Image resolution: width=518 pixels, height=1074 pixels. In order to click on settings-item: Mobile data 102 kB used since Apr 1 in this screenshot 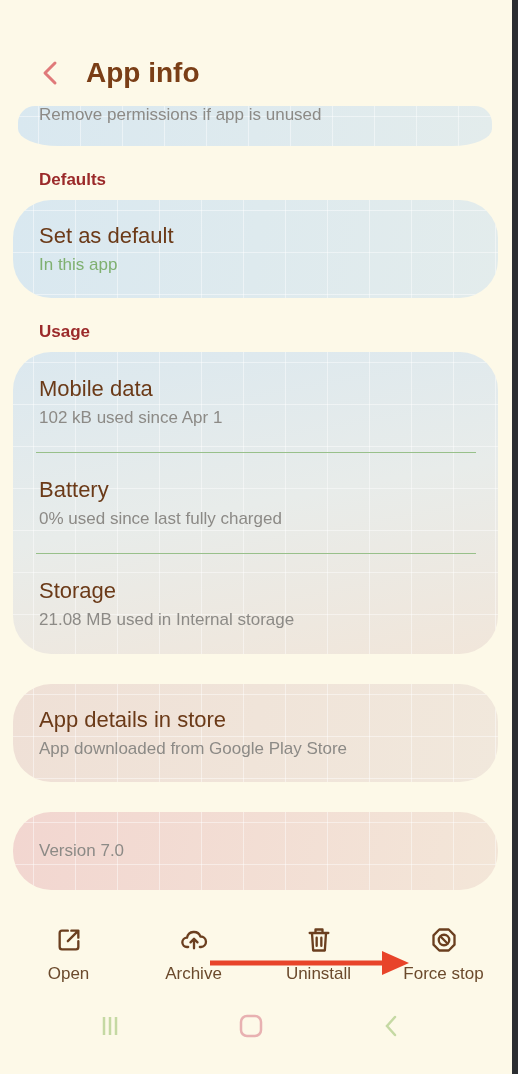, I will do `click(255, 402)`.